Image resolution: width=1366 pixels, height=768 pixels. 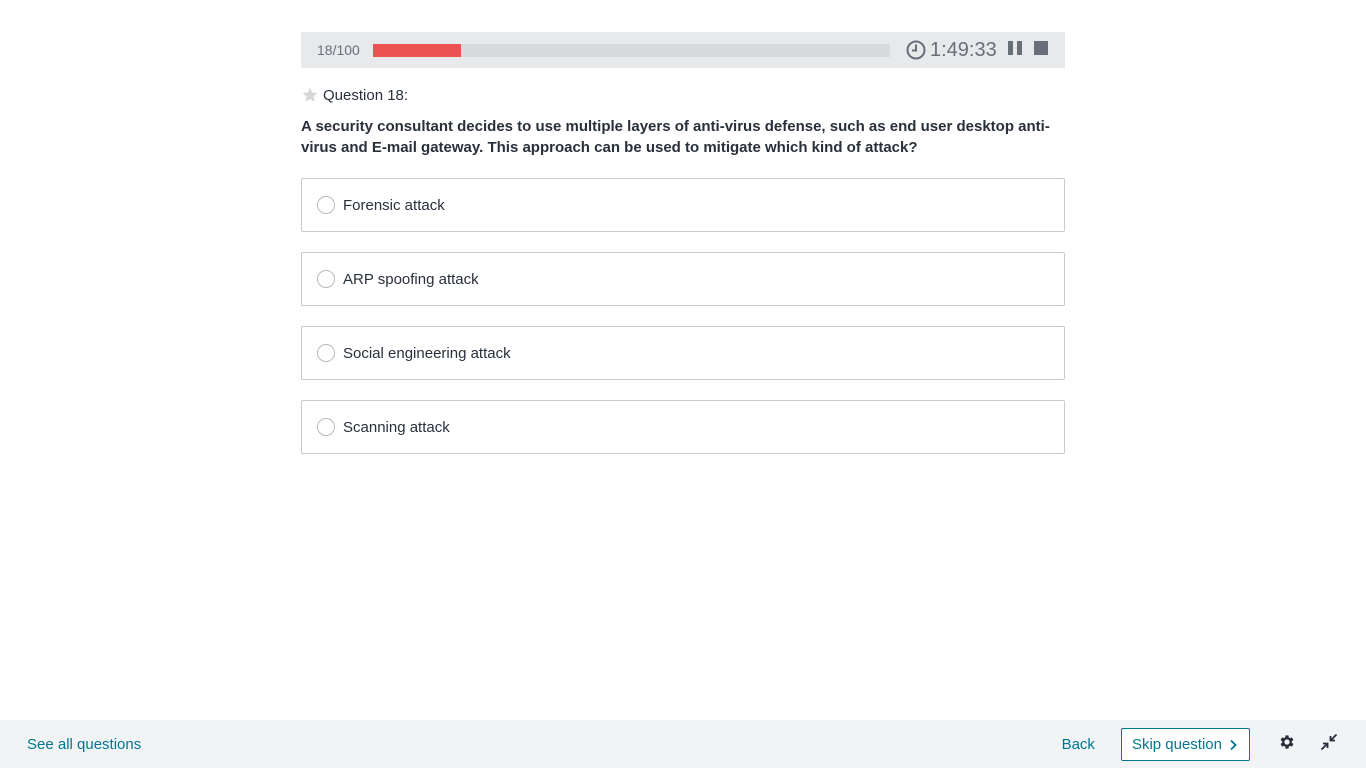 I want to click on answer-label: Social engineering attack, so click(x=427, y=353).